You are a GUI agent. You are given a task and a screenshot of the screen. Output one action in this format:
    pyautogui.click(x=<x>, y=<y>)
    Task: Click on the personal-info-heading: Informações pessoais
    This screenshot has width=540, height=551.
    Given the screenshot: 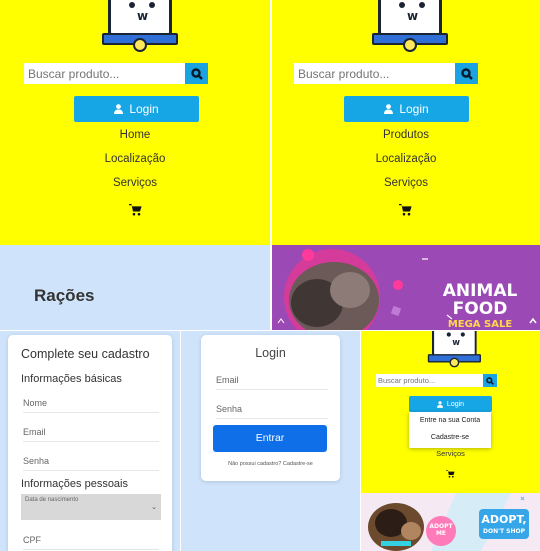 What is the action you would take?
    pyautogui.click(x=74, y=484)
    